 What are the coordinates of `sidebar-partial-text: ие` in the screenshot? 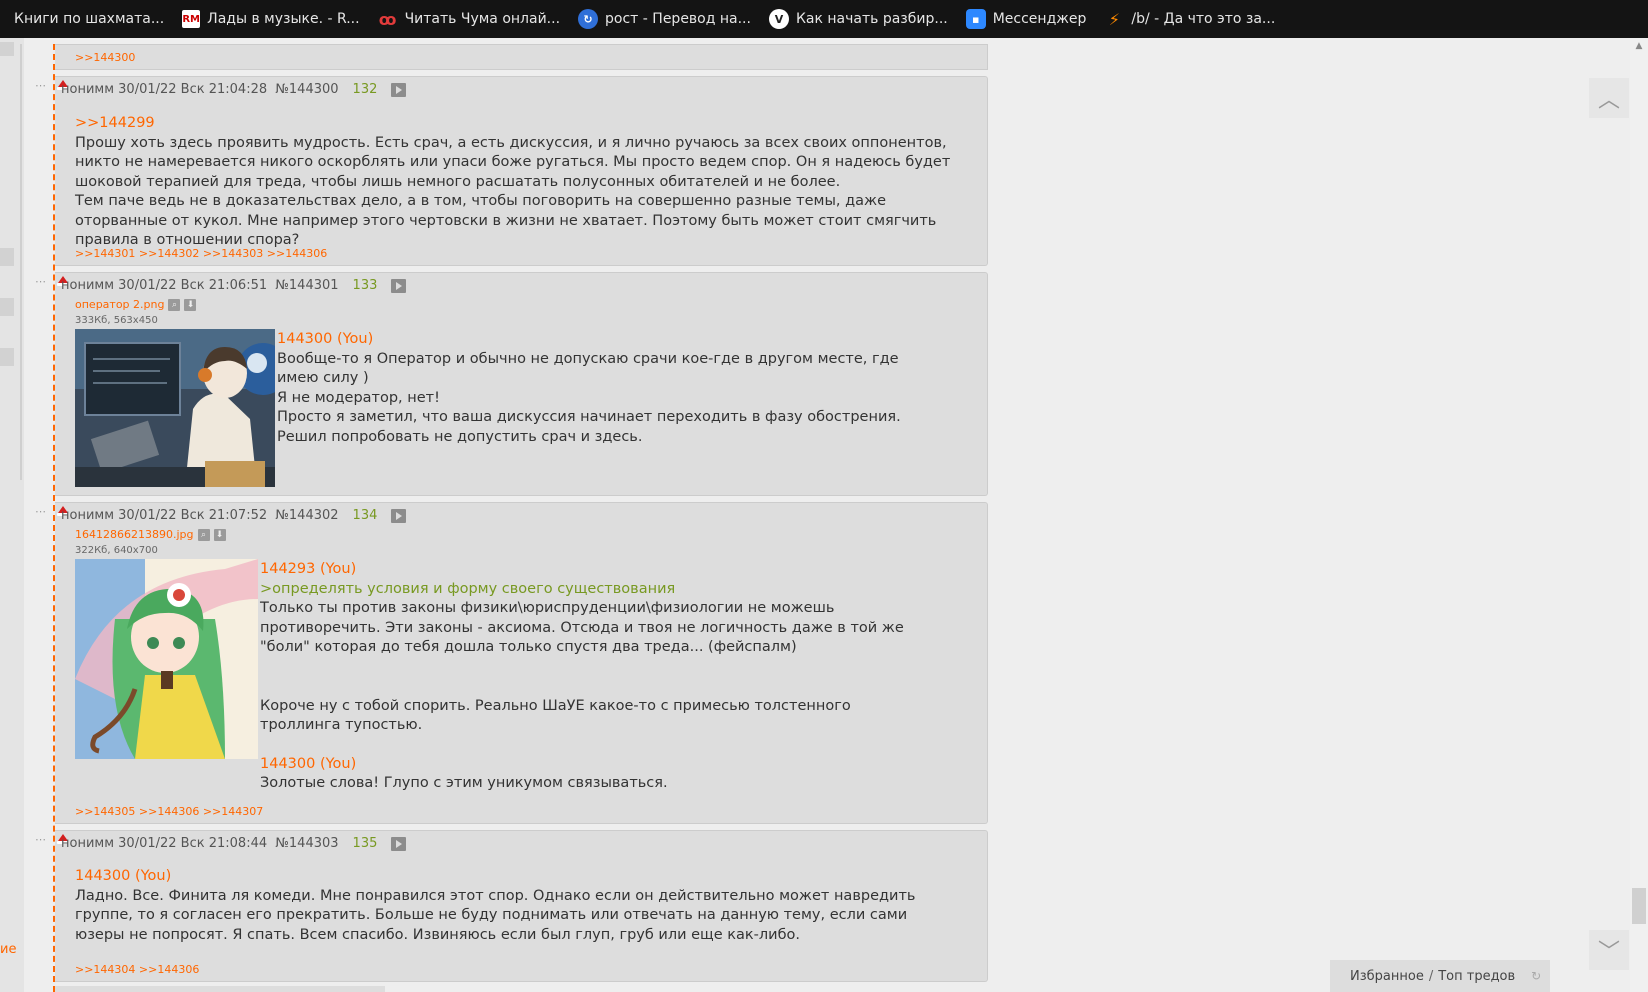 It's located at (8, 949).